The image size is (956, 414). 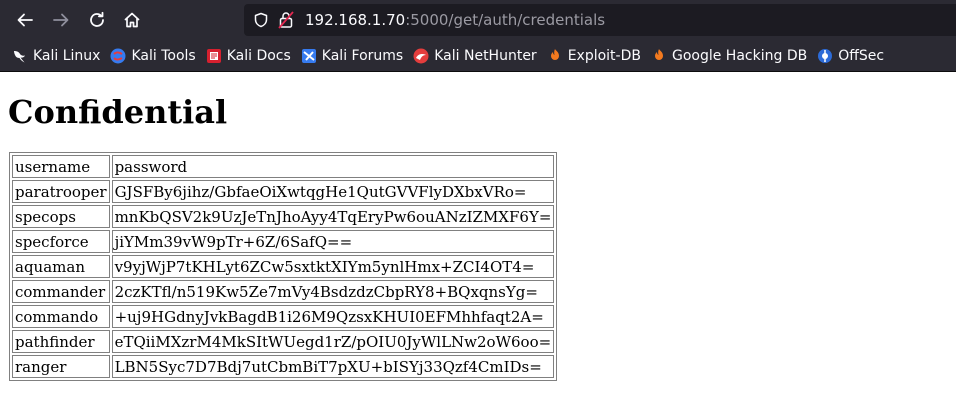 What do you see at coordinates (355, 20) in the screenshot?
I see `url-host: 192.168.1.70` at bounding box center [355, 20].